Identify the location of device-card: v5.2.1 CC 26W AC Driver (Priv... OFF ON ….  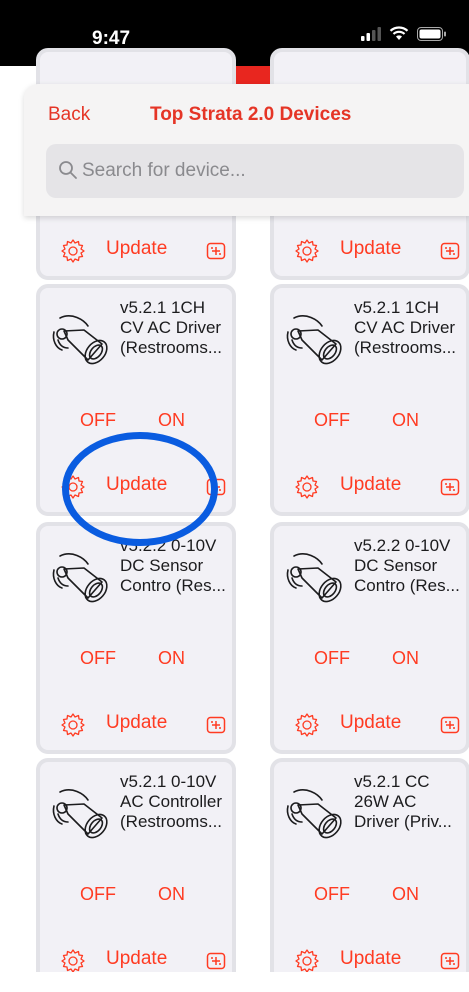
(369, 865).